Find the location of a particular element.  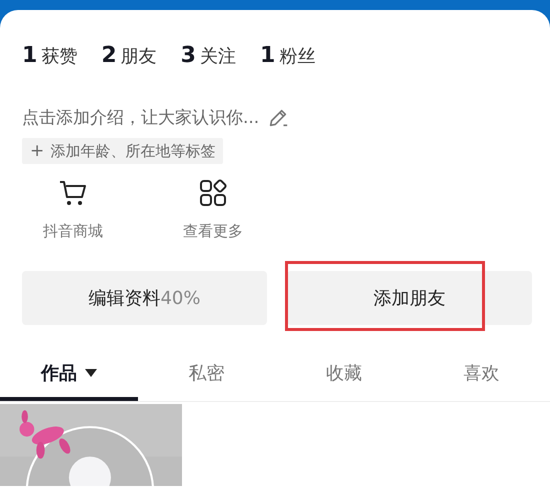

action-button: 添加朋友 is located at coordinates (409, 298).